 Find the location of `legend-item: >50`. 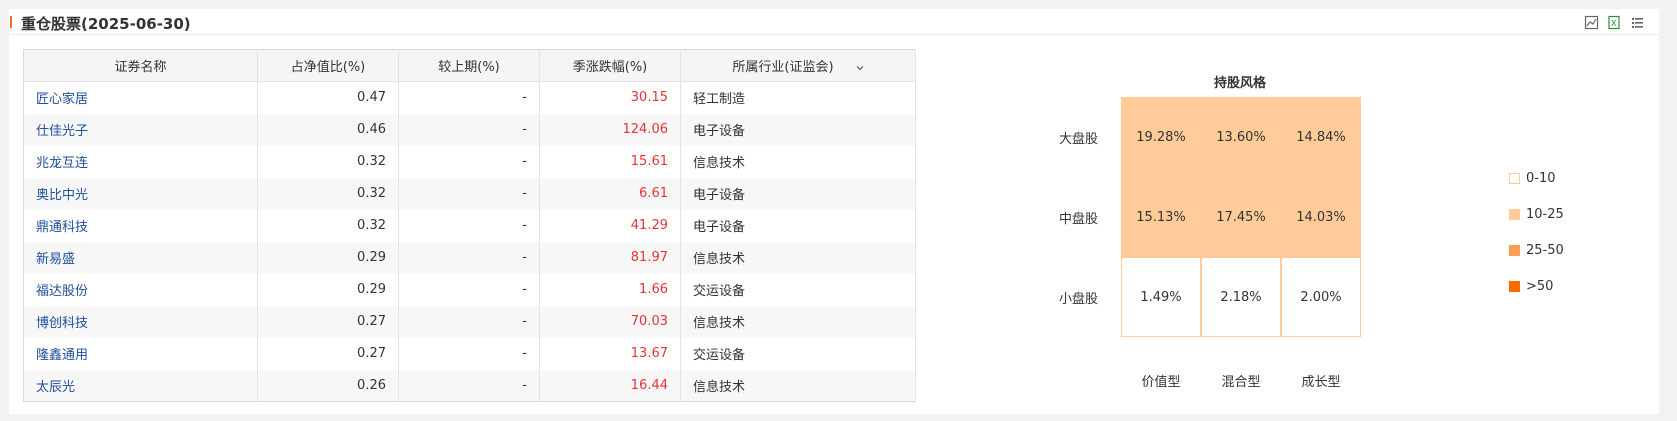

legend-item: >50 is located at coordinates (1536, 286).